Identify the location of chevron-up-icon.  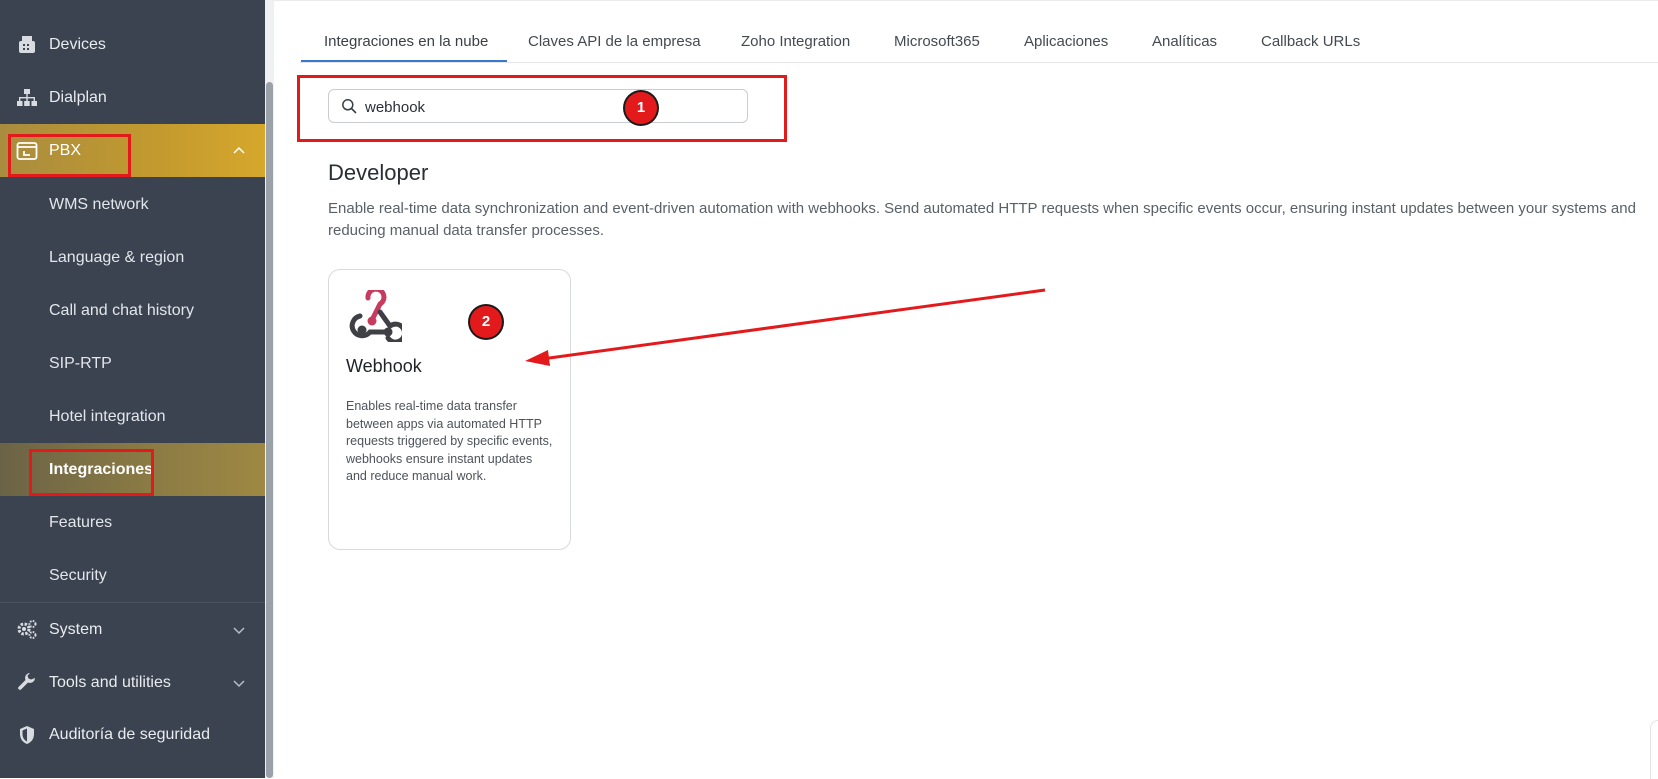
(239, 151).